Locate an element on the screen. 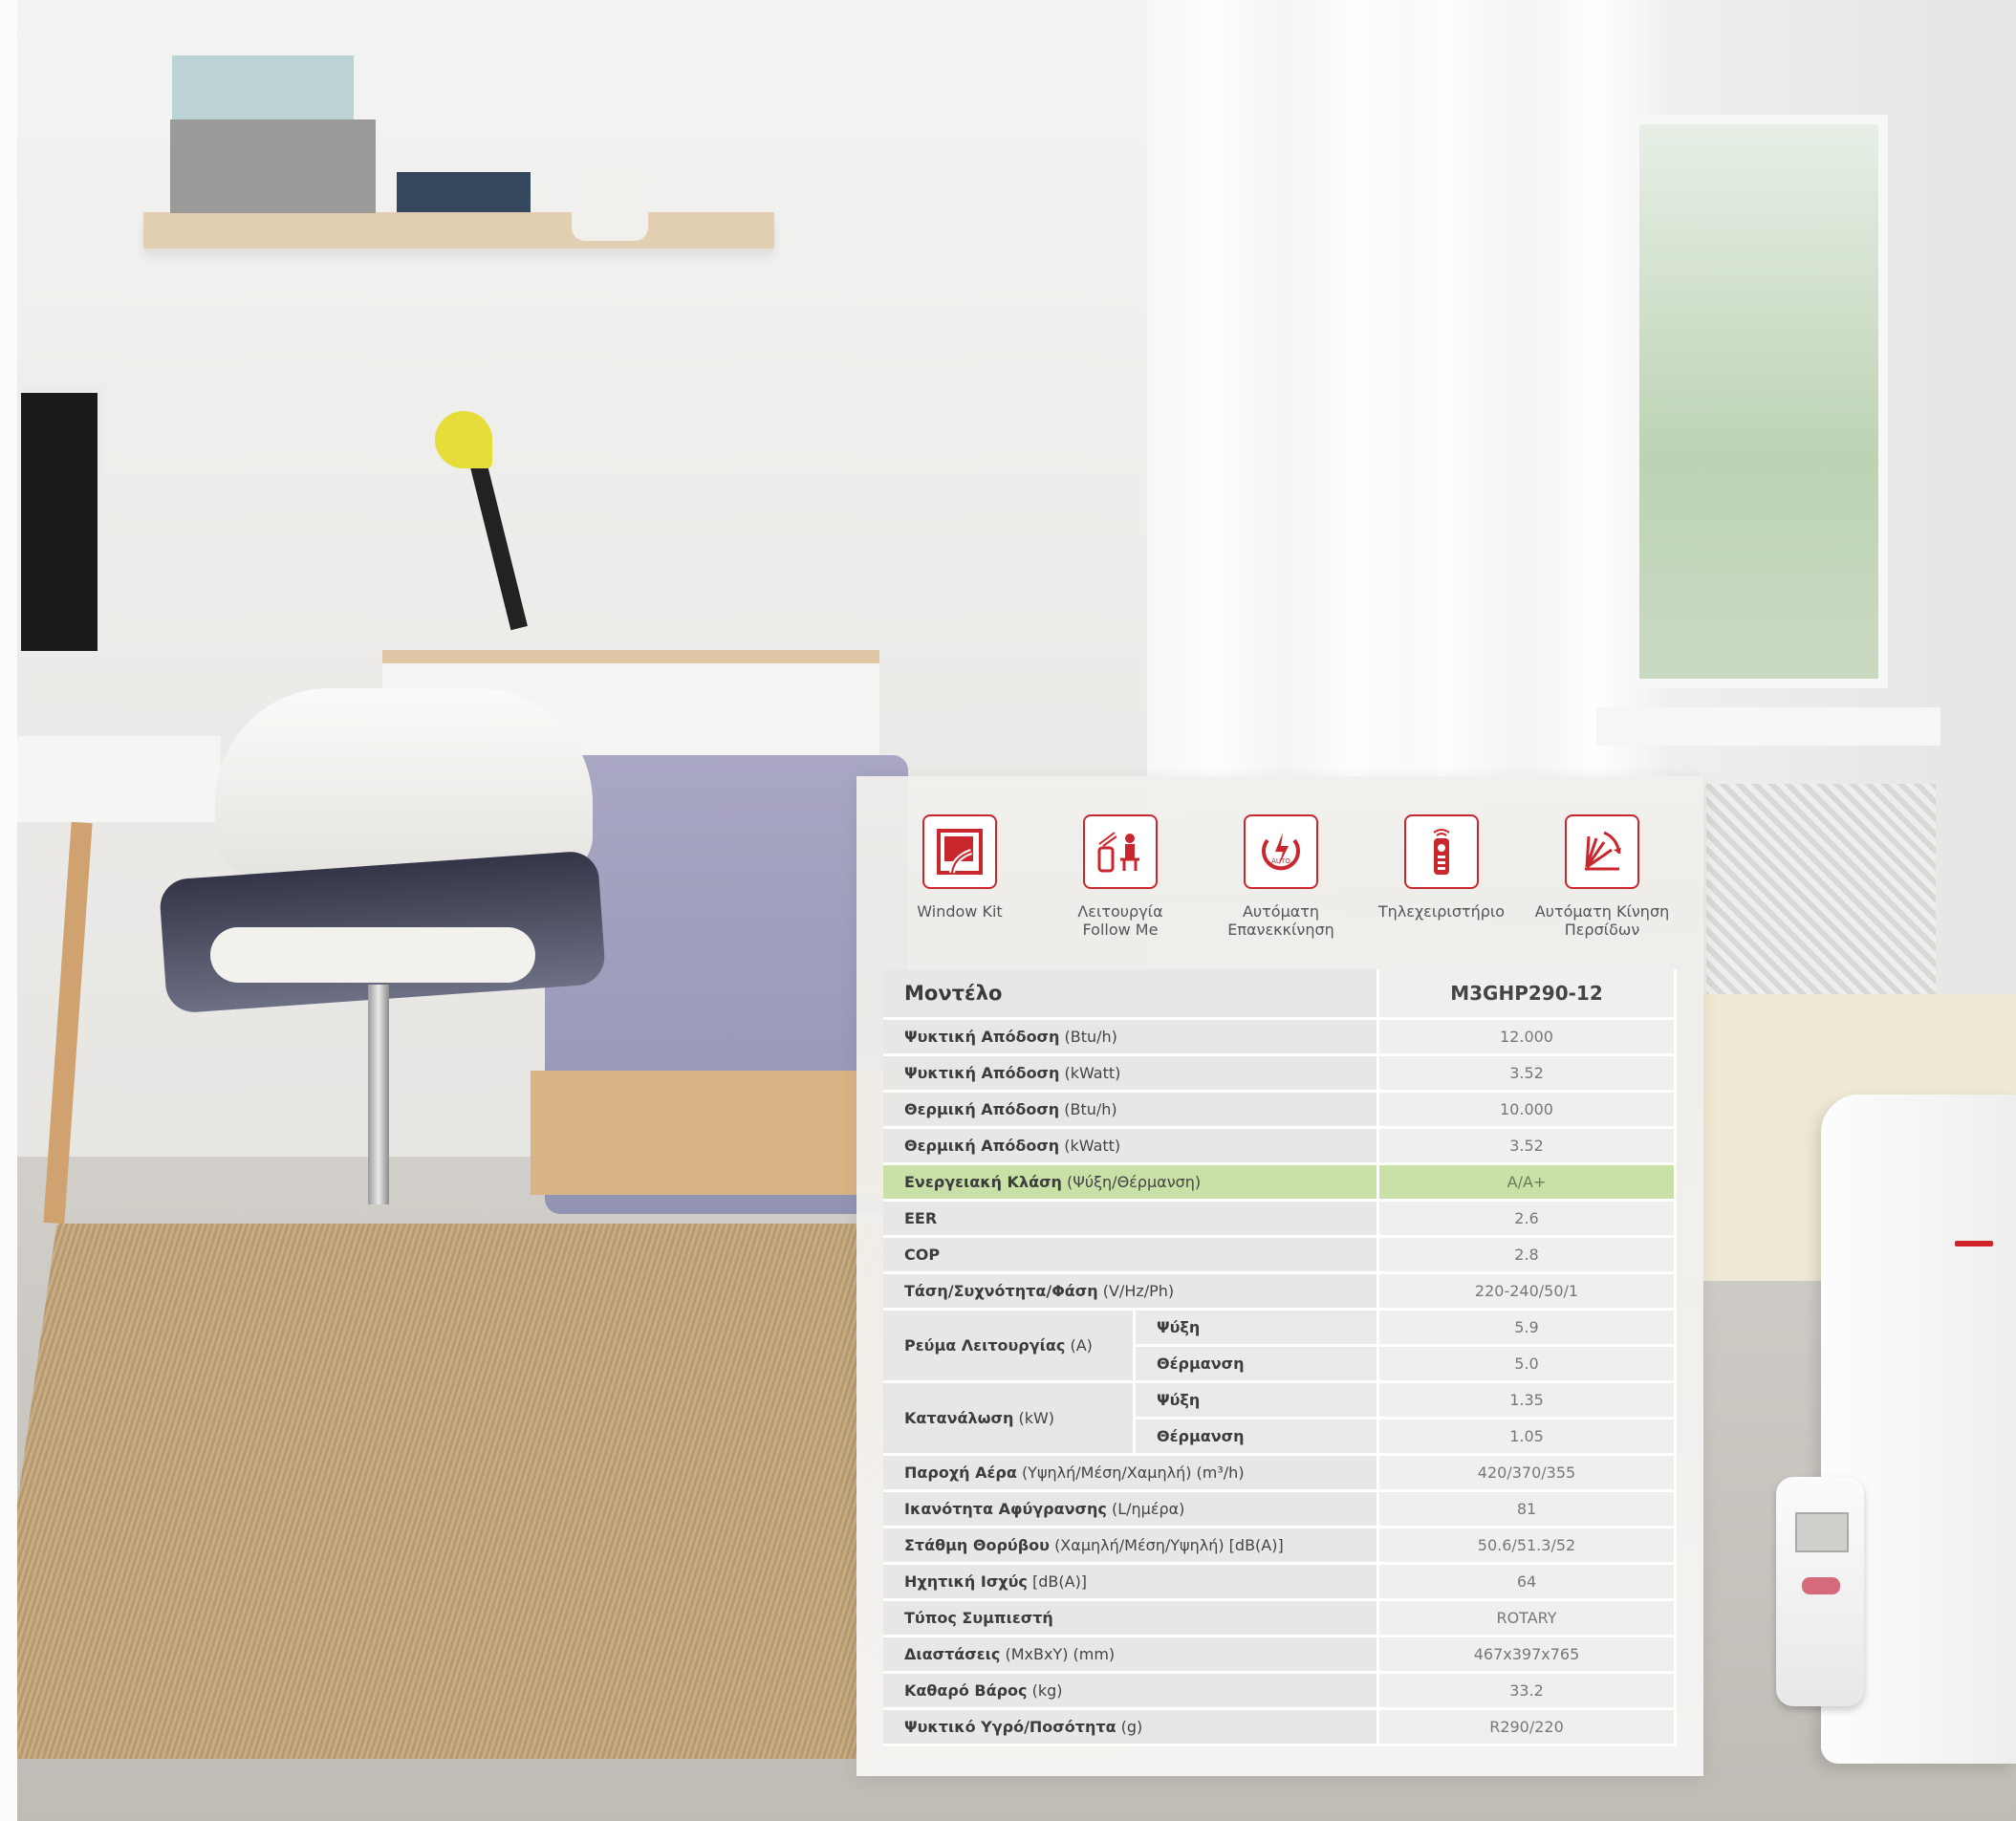 The height and width of the screenshot is (1821, 2016). table-header-row: Μοντέλο M3GHP290-12 is located at coordinates (1280, 994).